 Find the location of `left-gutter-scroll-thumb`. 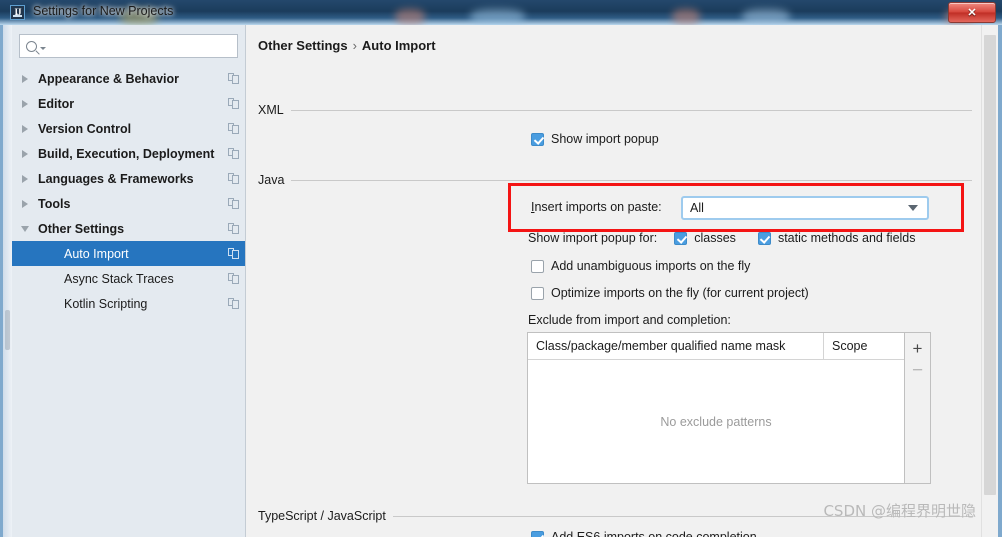

left-gutter-scroll-thumb is located at coordinates (7, 330).